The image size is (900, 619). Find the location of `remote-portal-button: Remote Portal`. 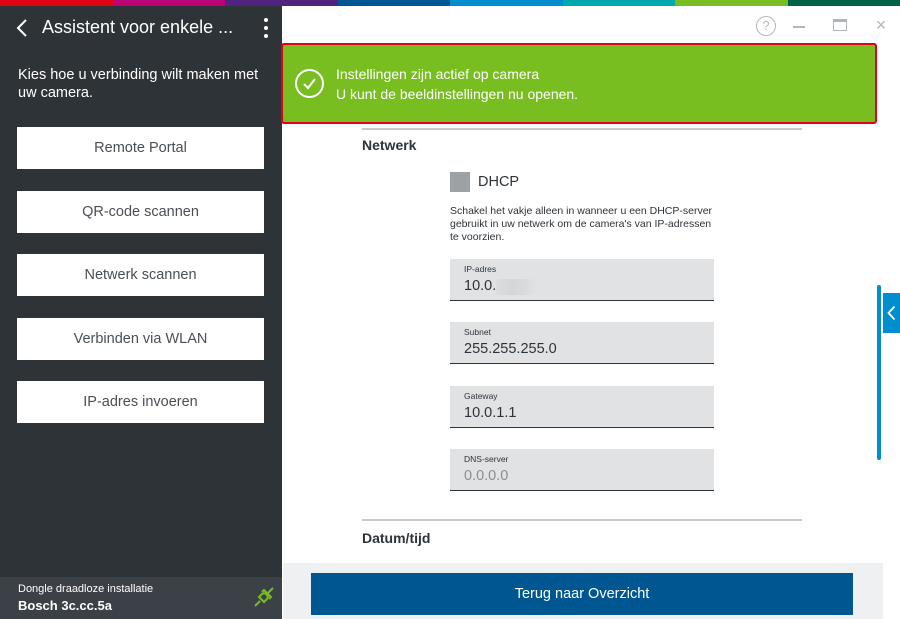

remote-portal-button: Remote Portal is located at coordinates (140, 148).